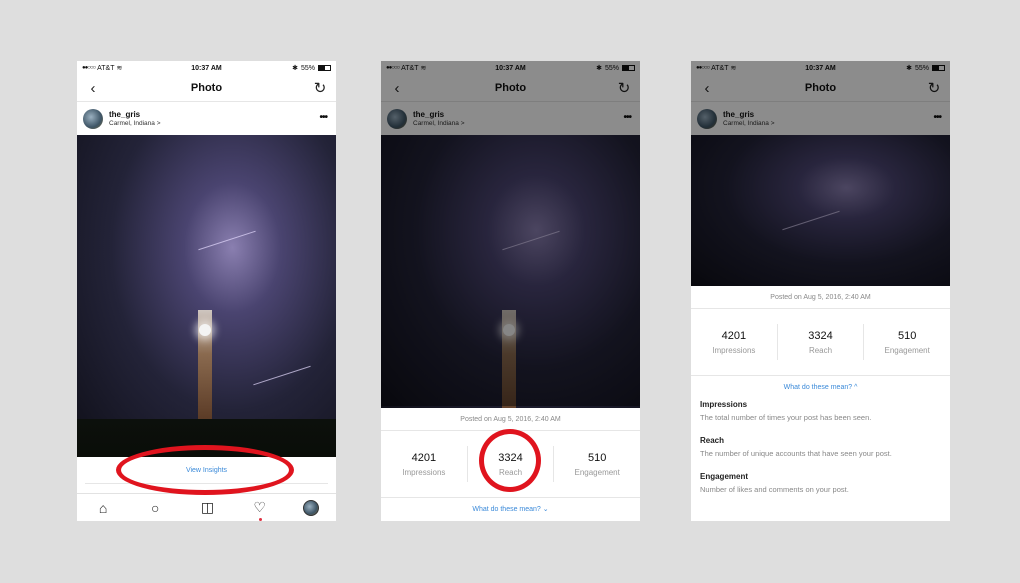 The width and height of the screenshot is (1020, 583). I want to click on search-icon: ○, so click(155, 508).